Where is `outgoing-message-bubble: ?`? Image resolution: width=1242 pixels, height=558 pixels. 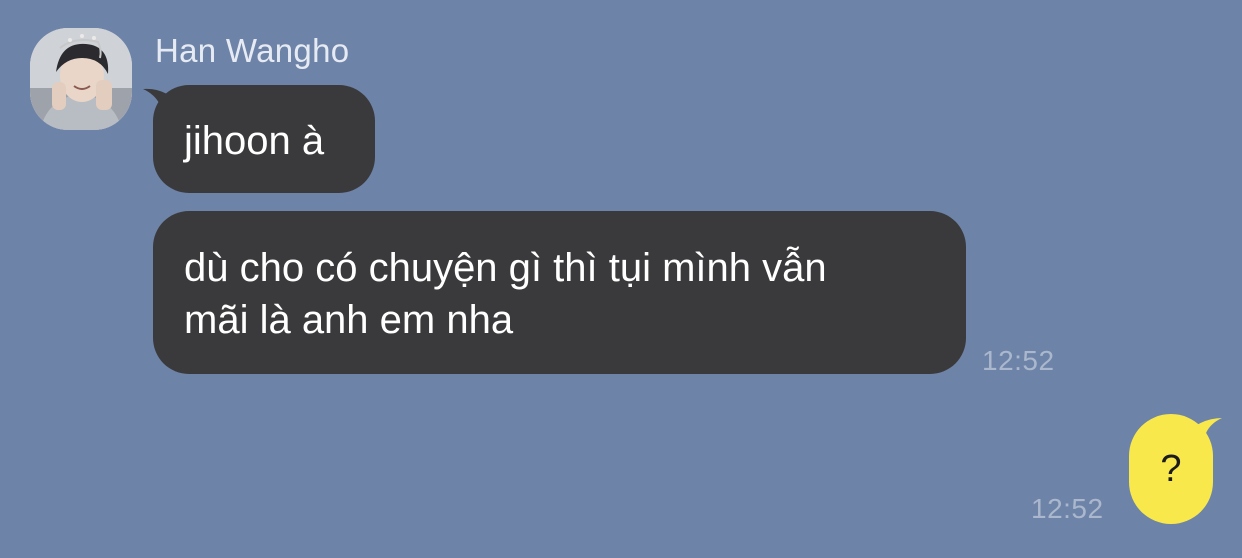
outgoing-message-bubble: ? is located at coordinates (1171, 469).